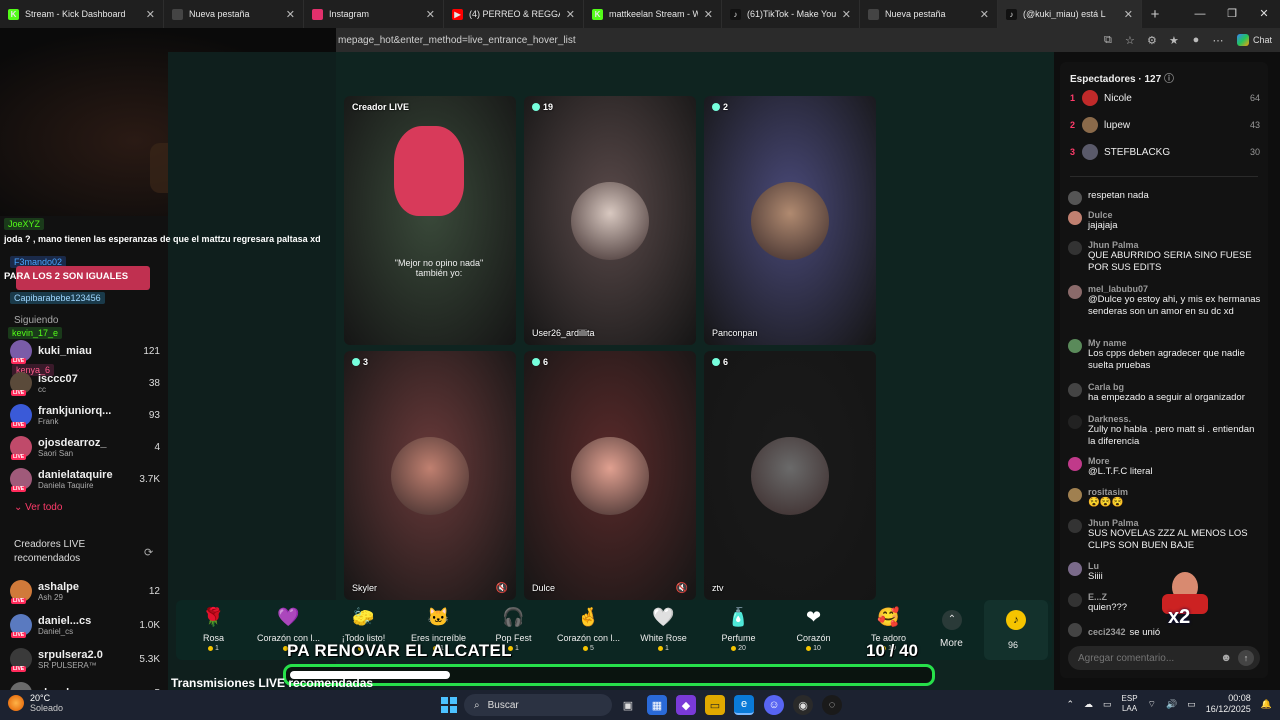  I want to click on top-viewer-row: 2 lupew 43, so click(1165, 125).